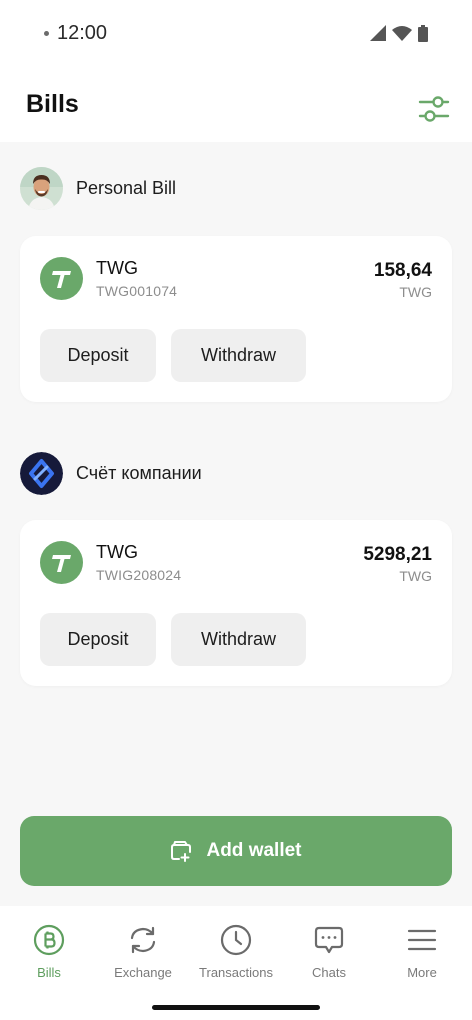  I want to click on tab-label: Exchange, so click(143, 972).